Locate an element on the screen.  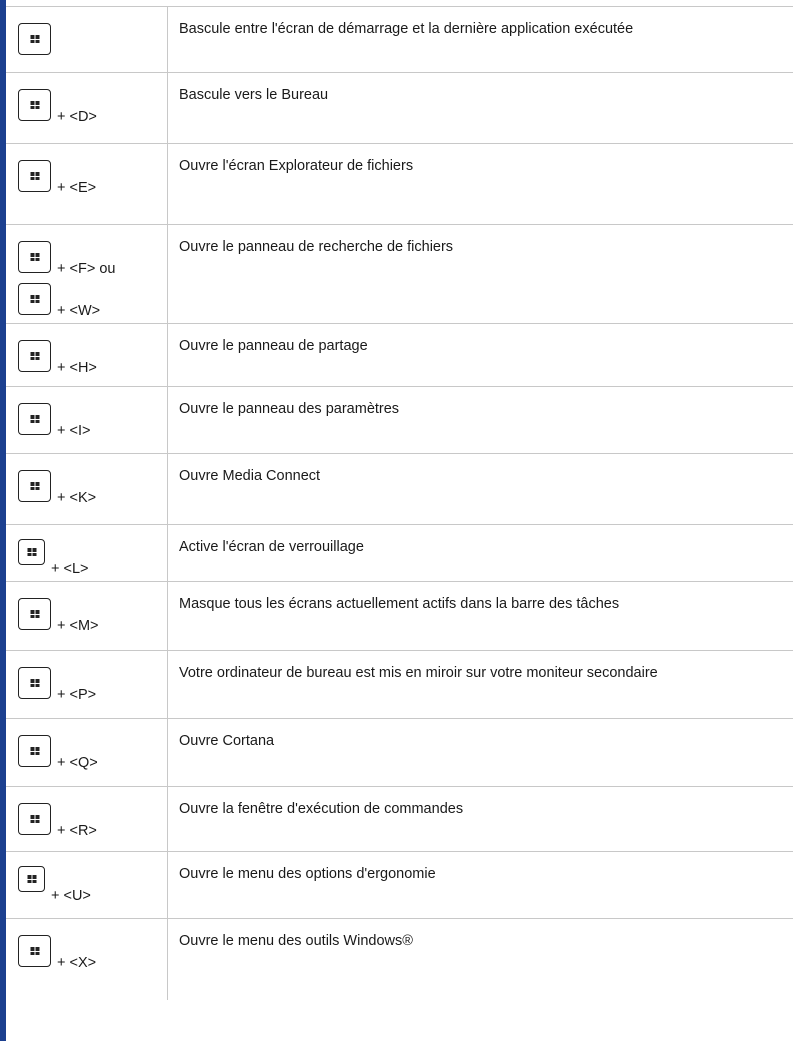
shortcut-description: Bascule vers le Bureau is located at coordinates (254, 95).